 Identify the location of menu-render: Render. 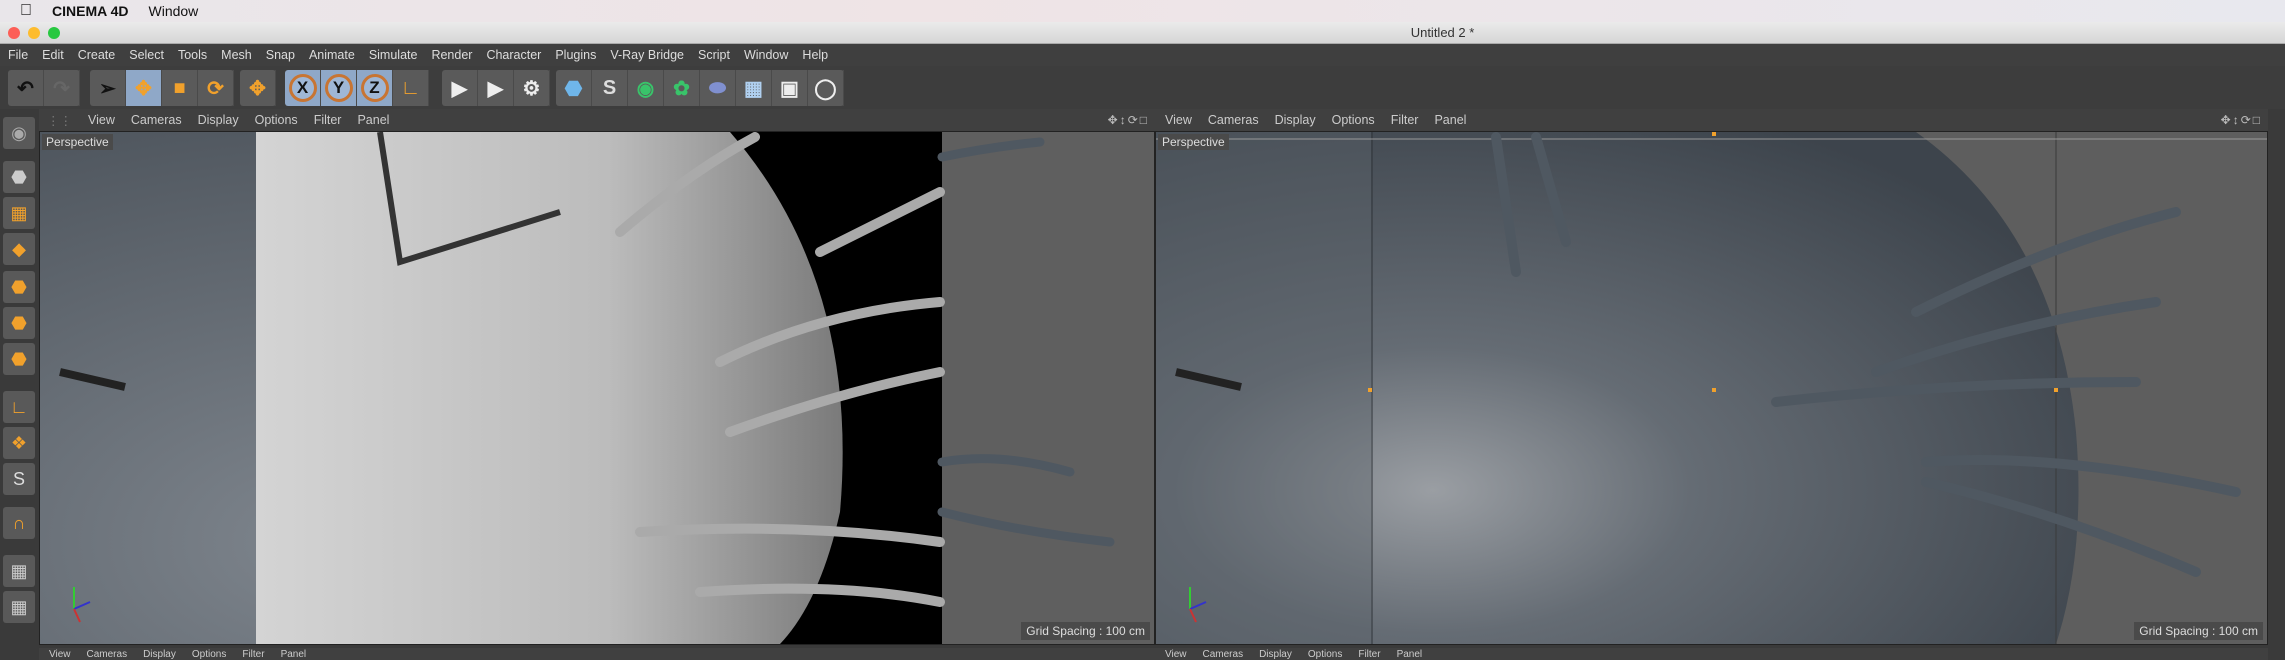
(451, 55).